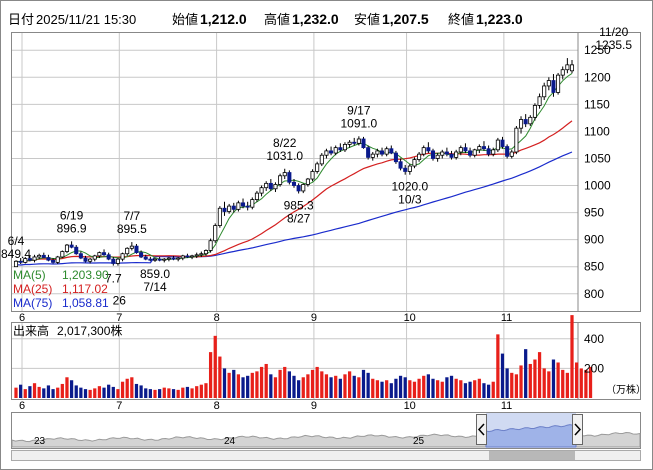 Image resolution: width=653 pixels, height=470 pixels. Describe the element at coordinates (506, 406) in the screenshot. I see `month-label: 11` at that location.